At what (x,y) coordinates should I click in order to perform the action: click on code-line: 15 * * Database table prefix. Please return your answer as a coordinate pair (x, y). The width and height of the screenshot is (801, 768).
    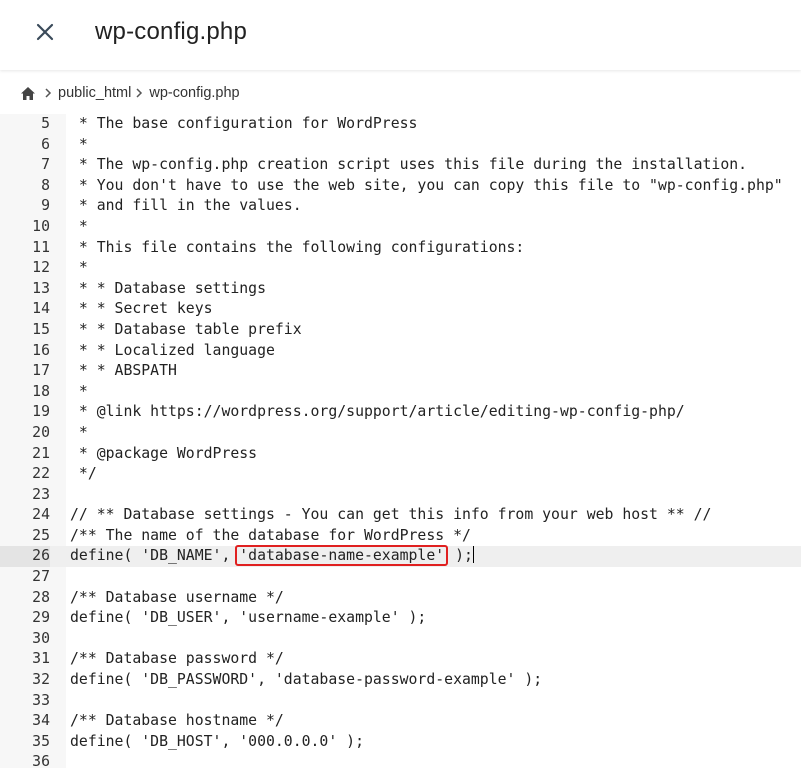
    Looking at the image, I should click on (400, 330).